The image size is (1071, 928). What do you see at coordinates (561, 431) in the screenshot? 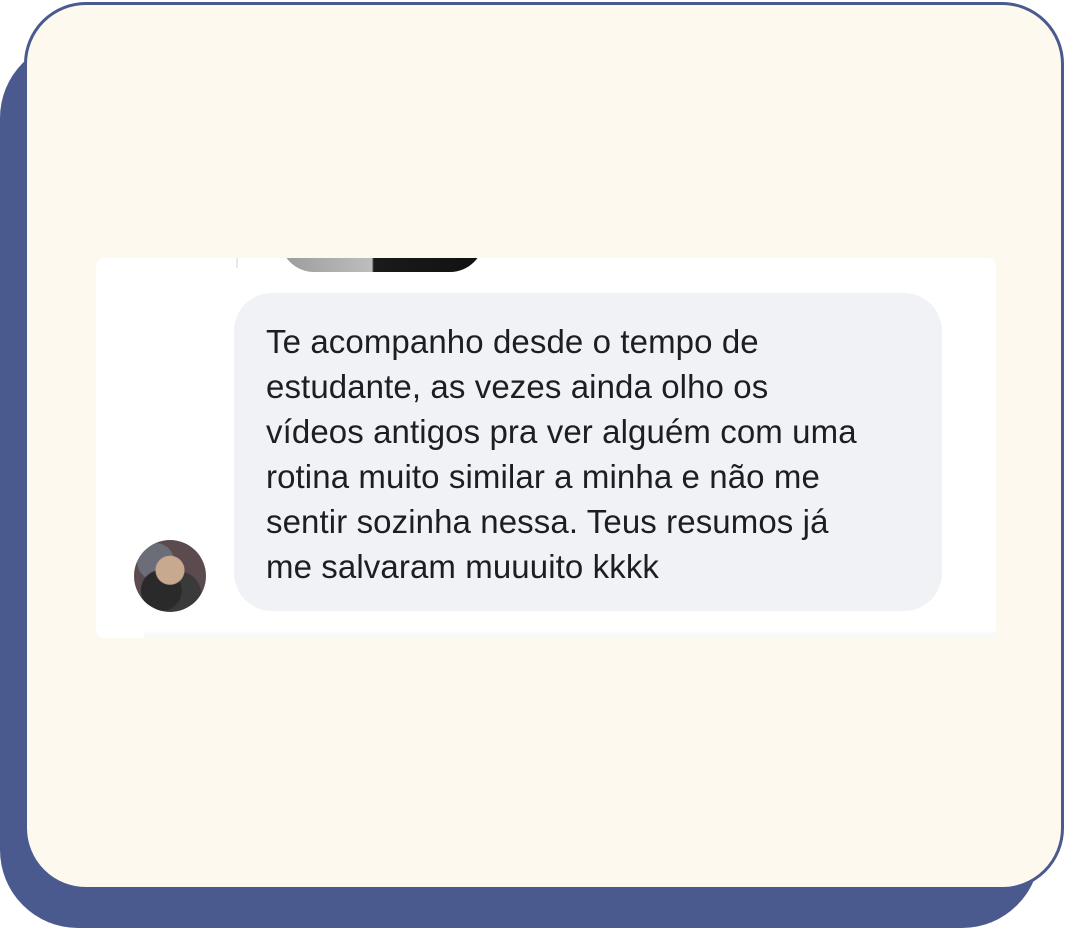
I see `comment-line: vídeos antigos pra ver alguém com uma` at bounding box center [561, 431].